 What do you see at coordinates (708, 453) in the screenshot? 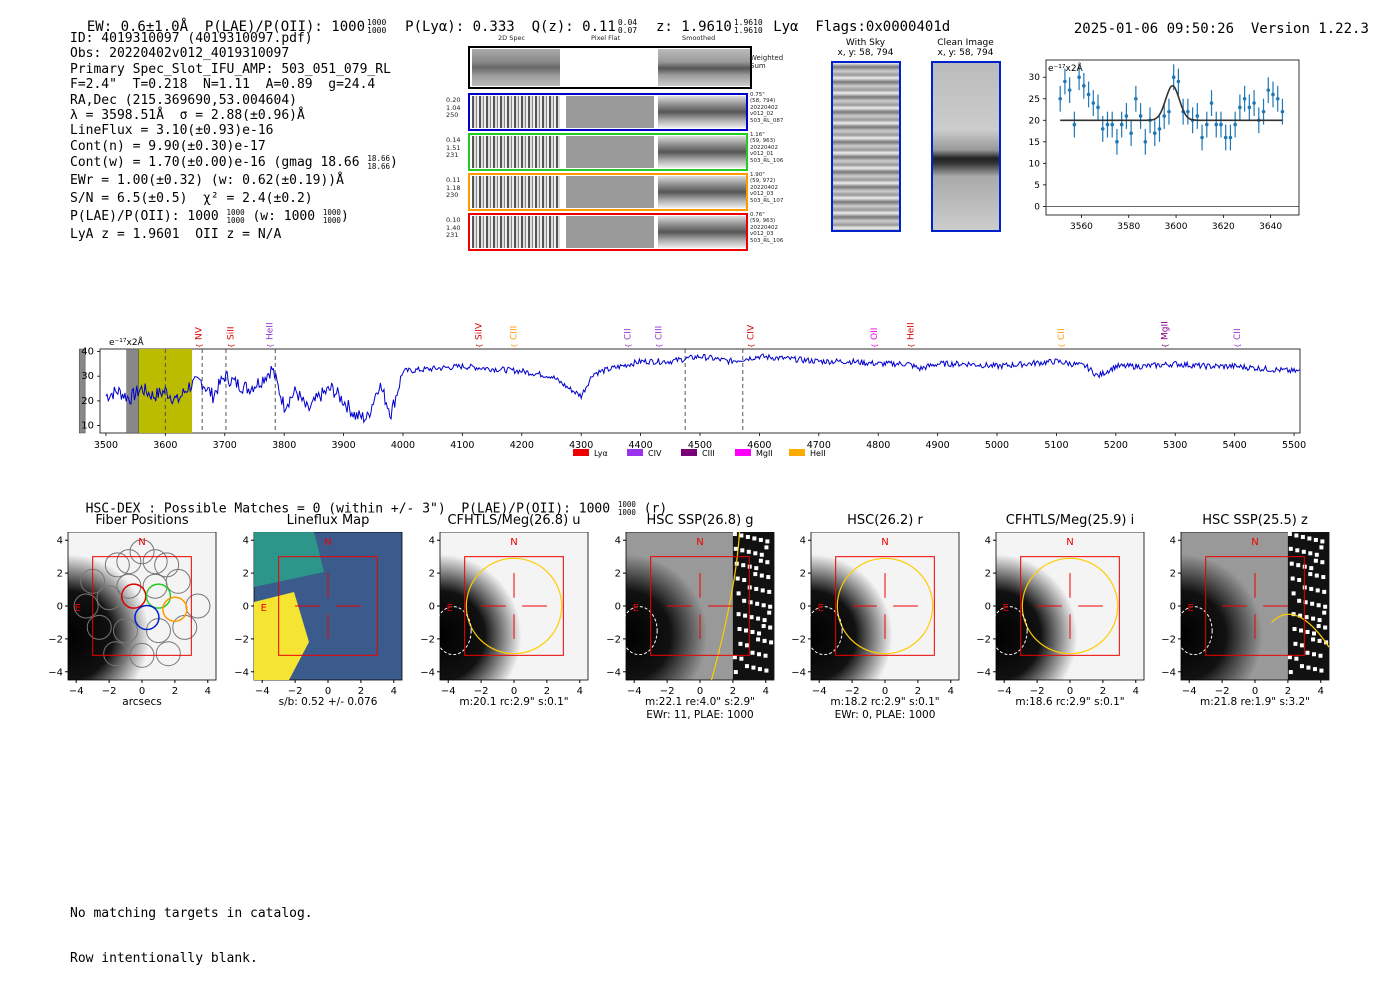
I see `legend-label: CIII` at bounding box center [708, 453].